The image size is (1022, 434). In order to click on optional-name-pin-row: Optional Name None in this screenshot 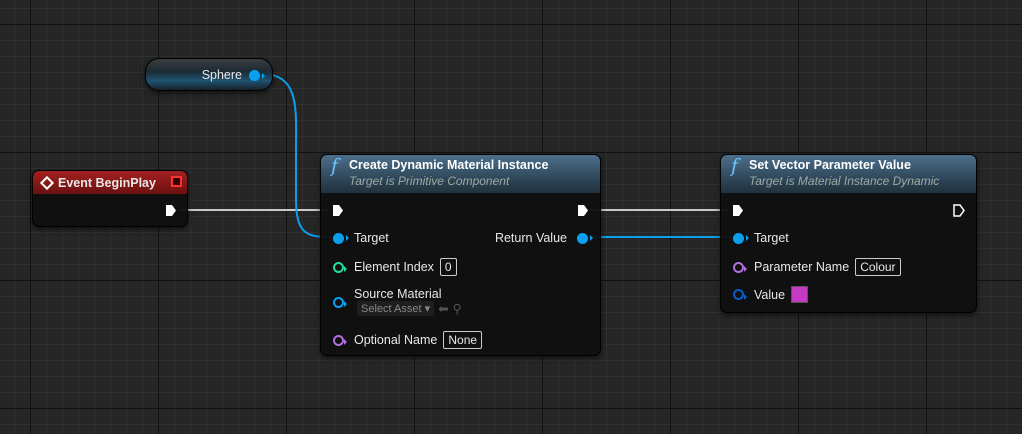, I will do `click(408, 340)`.